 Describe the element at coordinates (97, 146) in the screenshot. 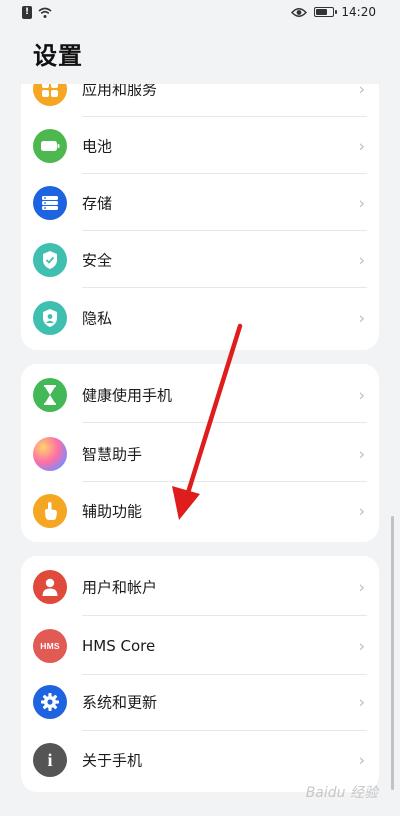

I see `settings-row-label: 电池` at that location.